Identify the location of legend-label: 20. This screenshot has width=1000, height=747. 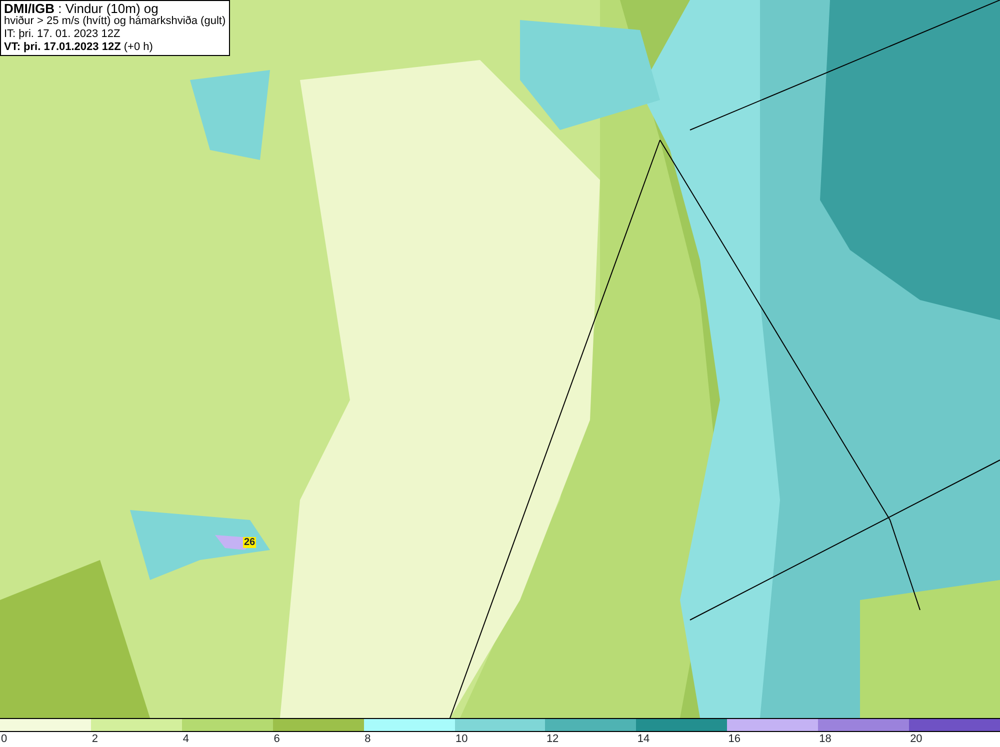
(916, 739).